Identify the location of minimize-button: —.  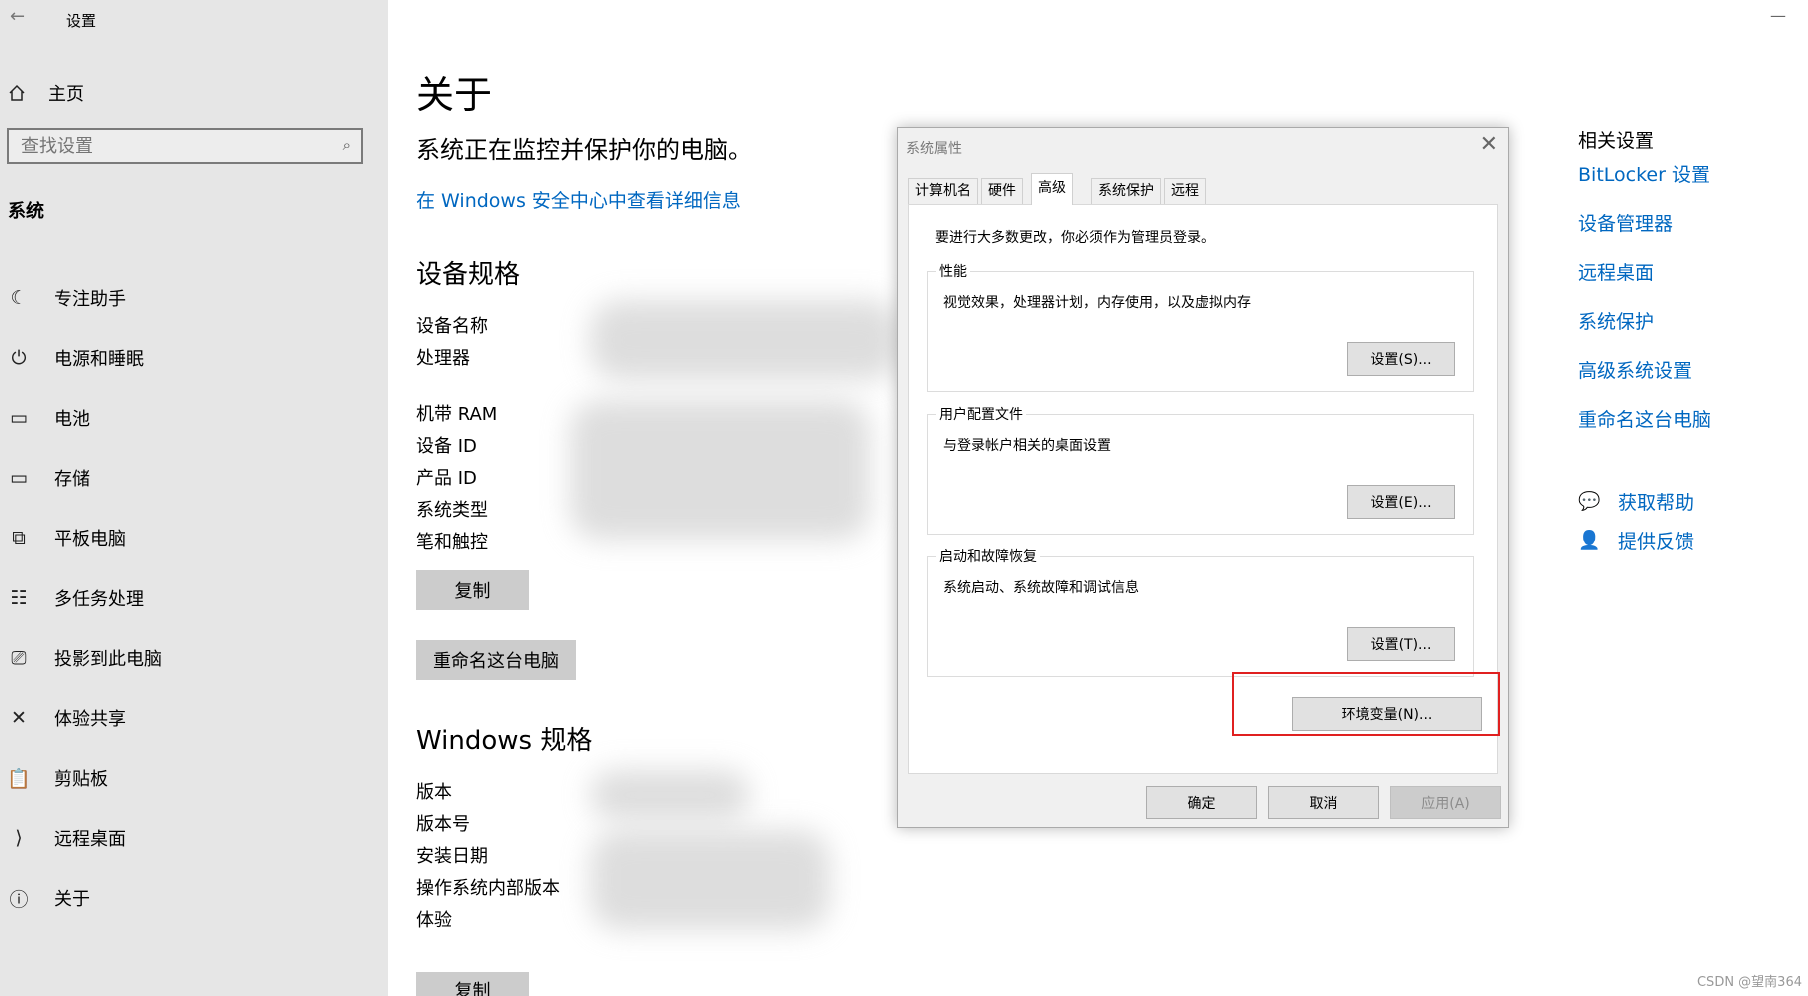
(1778, 15).